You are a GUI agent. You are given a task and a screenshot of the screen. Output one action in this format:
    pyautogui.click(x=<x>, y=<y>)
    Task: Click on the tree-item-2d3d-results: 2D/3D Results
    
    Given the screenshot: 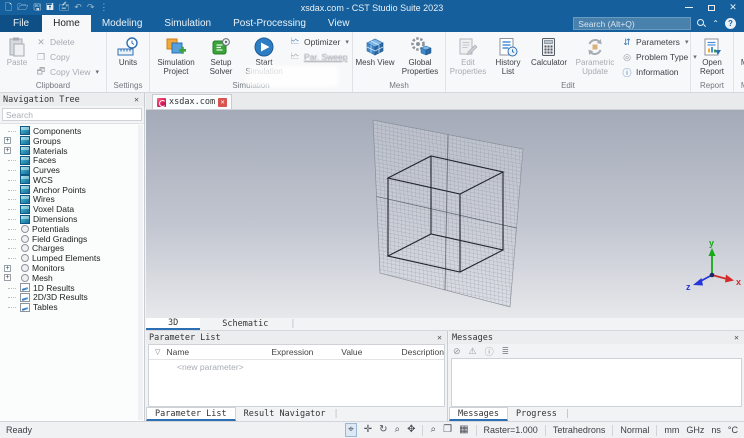 What is the action you would take?
    pyautogui.click(x=72, y=297)
    